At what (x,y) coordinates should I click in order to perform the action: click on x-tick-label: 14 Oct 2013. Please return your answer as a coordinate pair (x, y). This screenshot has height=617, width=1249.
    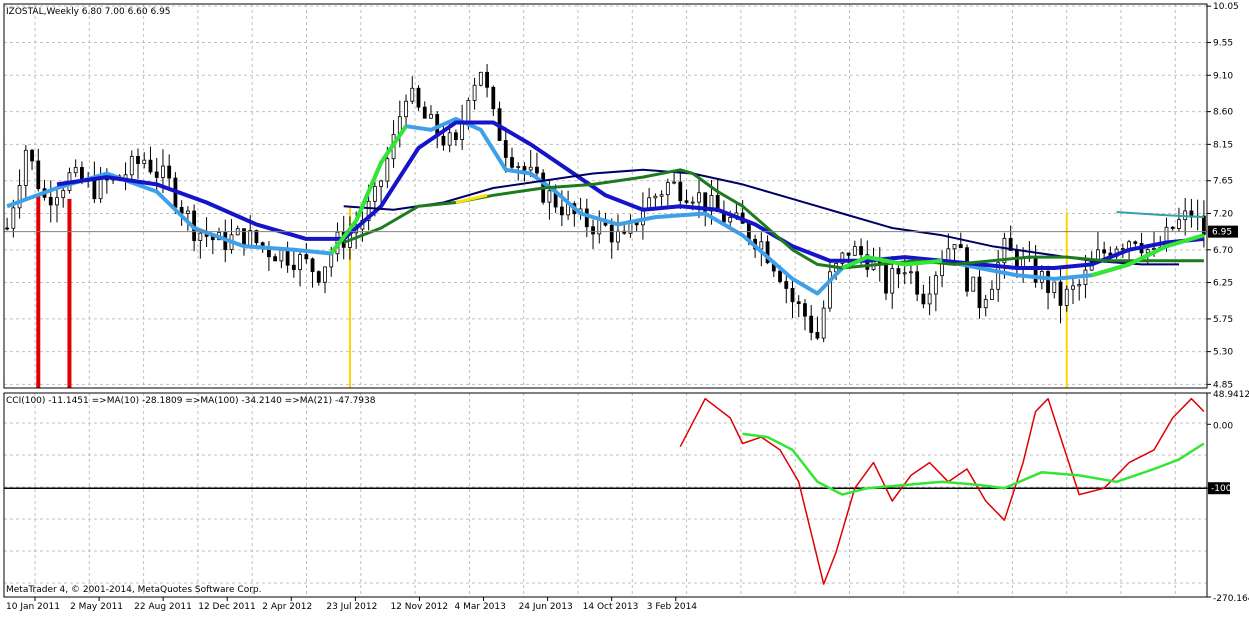
    Looking at the image, I should click on (611, 607).